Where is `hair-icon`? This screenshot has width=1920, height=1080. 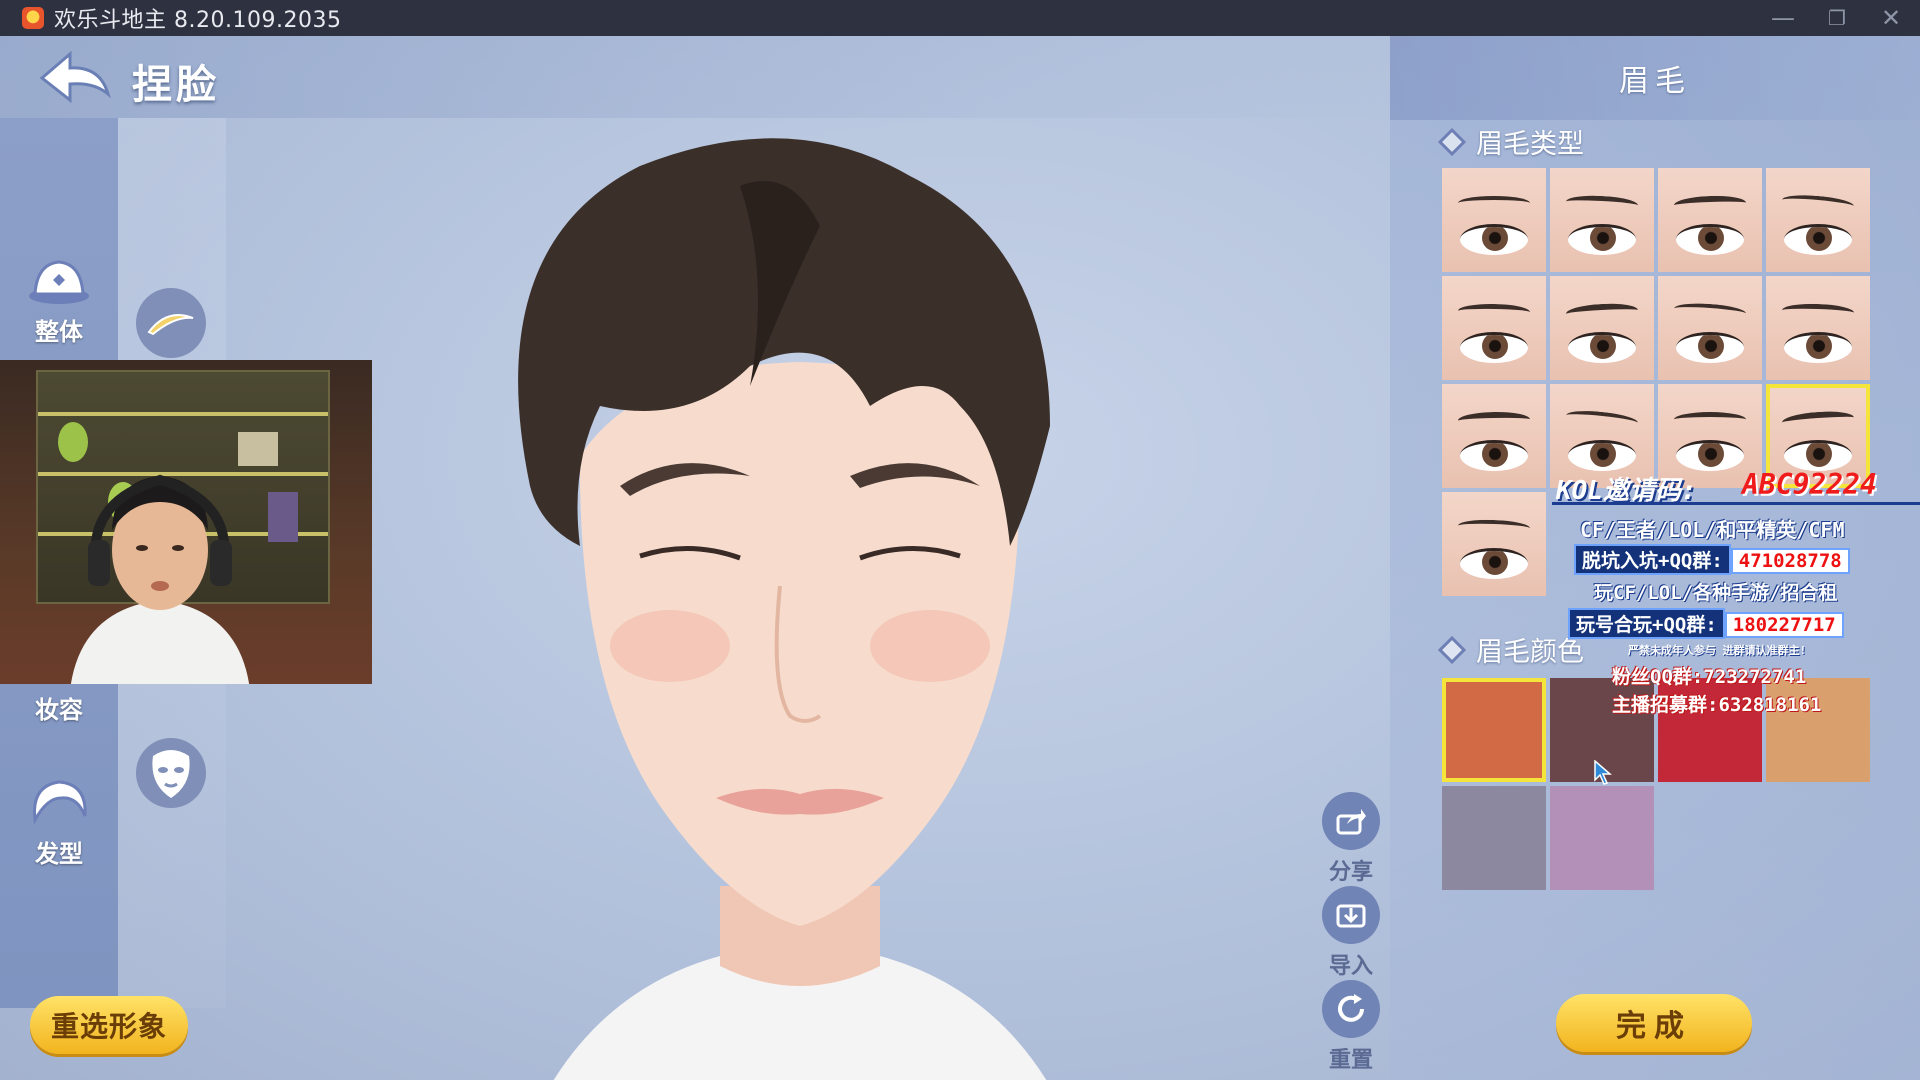
hair-icon is located at coordinates (60, 802).